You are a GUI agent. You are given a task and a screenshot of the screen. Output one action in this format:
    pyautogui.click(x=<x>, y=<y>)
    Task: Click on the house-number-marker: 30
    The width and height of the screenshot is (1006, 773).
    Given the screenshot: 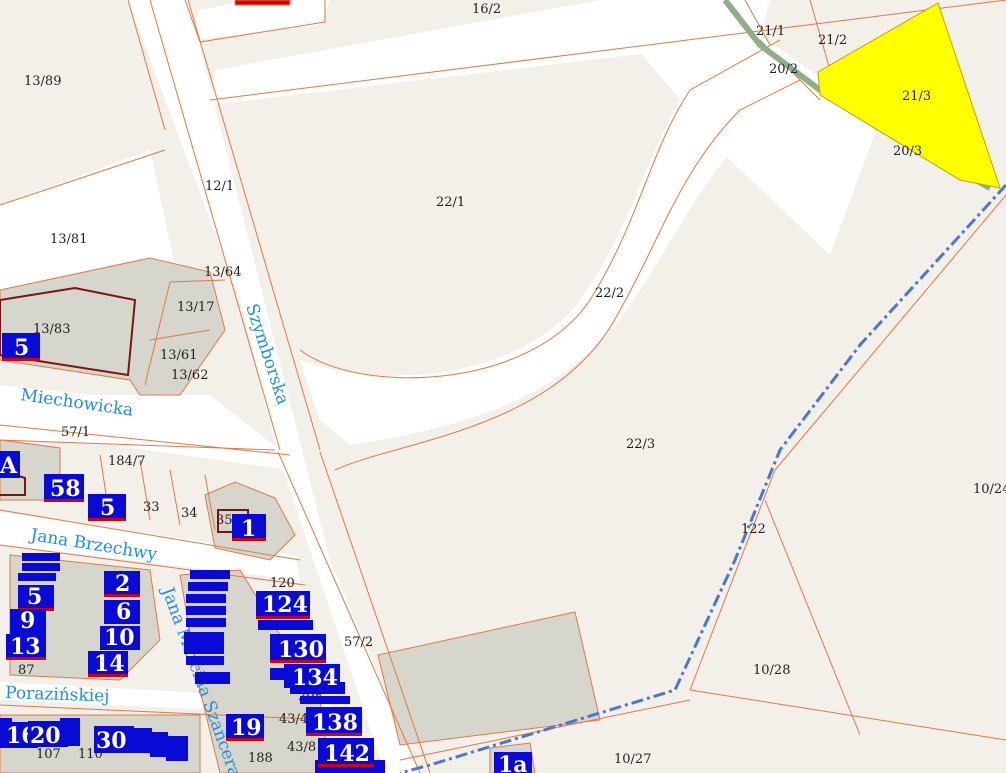 What is the action you would take?
    pyautogui.click(x=114, y=740)
    